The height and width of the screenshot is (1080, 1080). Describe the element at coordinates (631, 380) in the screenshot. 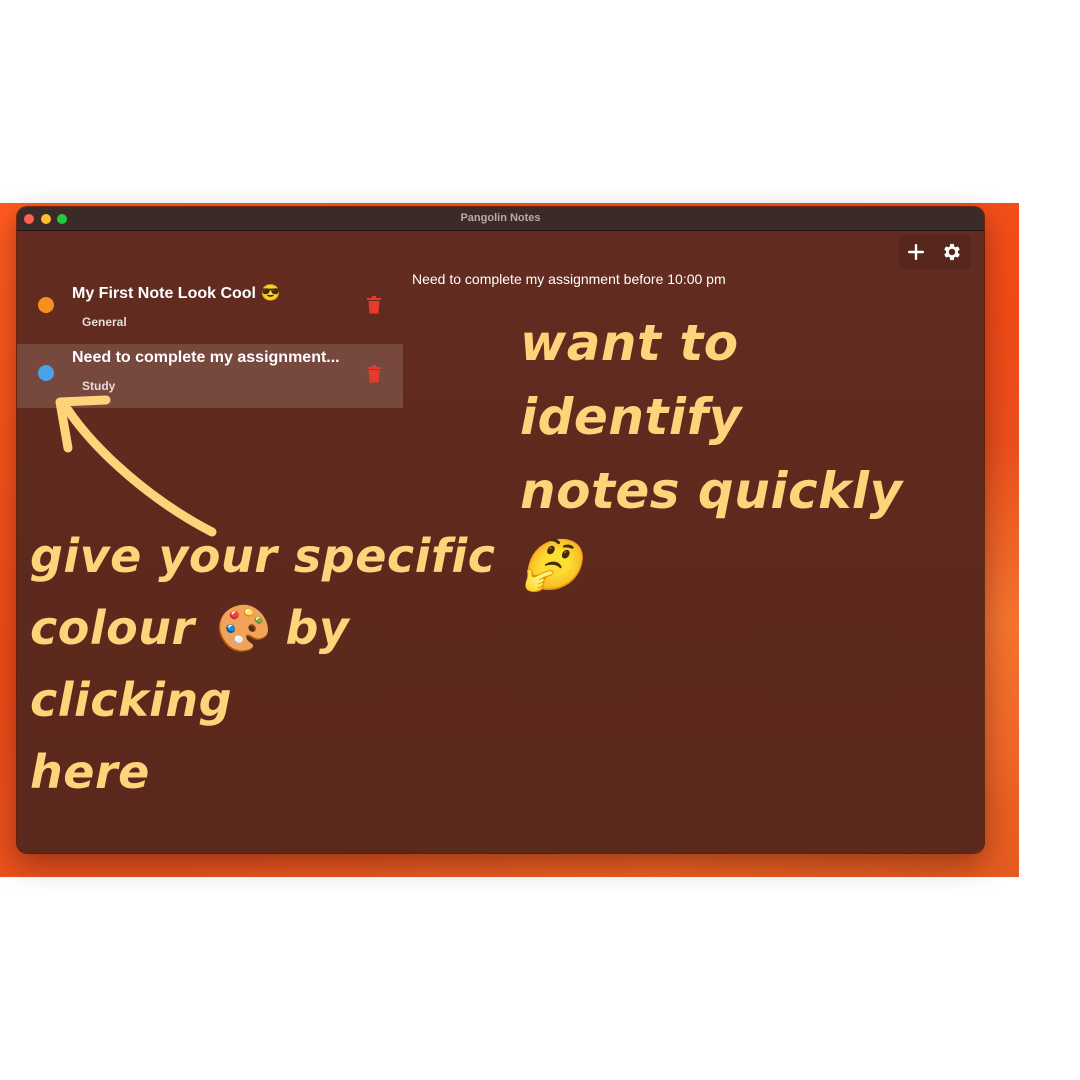

I see `annotation-line: want to identify` at that location.